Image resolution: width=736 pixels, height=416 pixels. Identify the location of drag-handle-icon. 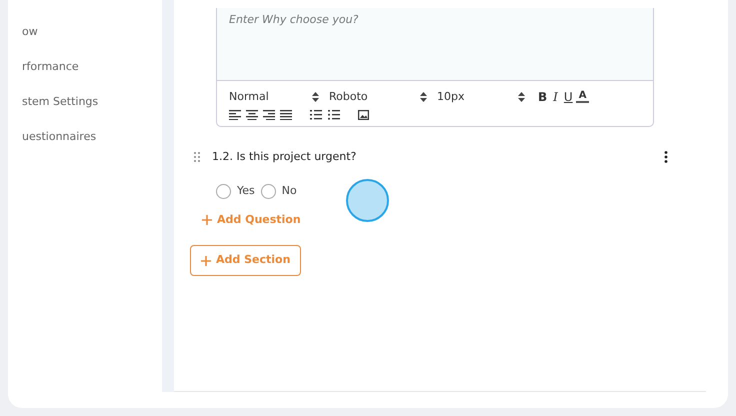
(197, 157).